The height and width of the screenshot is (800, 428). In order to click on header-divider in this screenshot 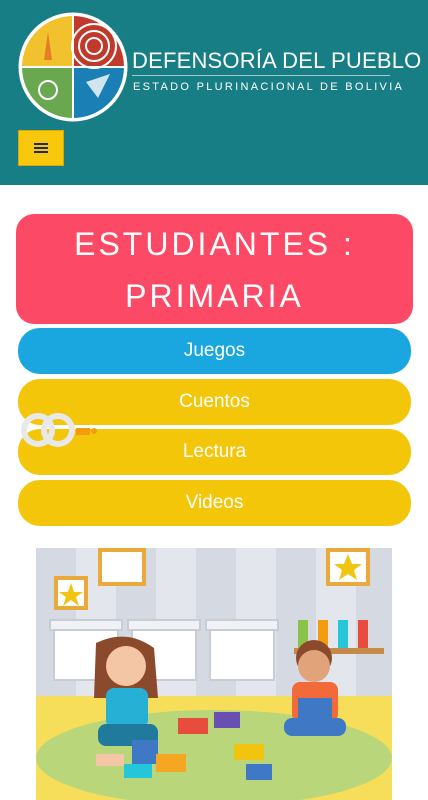, I will do `click(261, 75)`.